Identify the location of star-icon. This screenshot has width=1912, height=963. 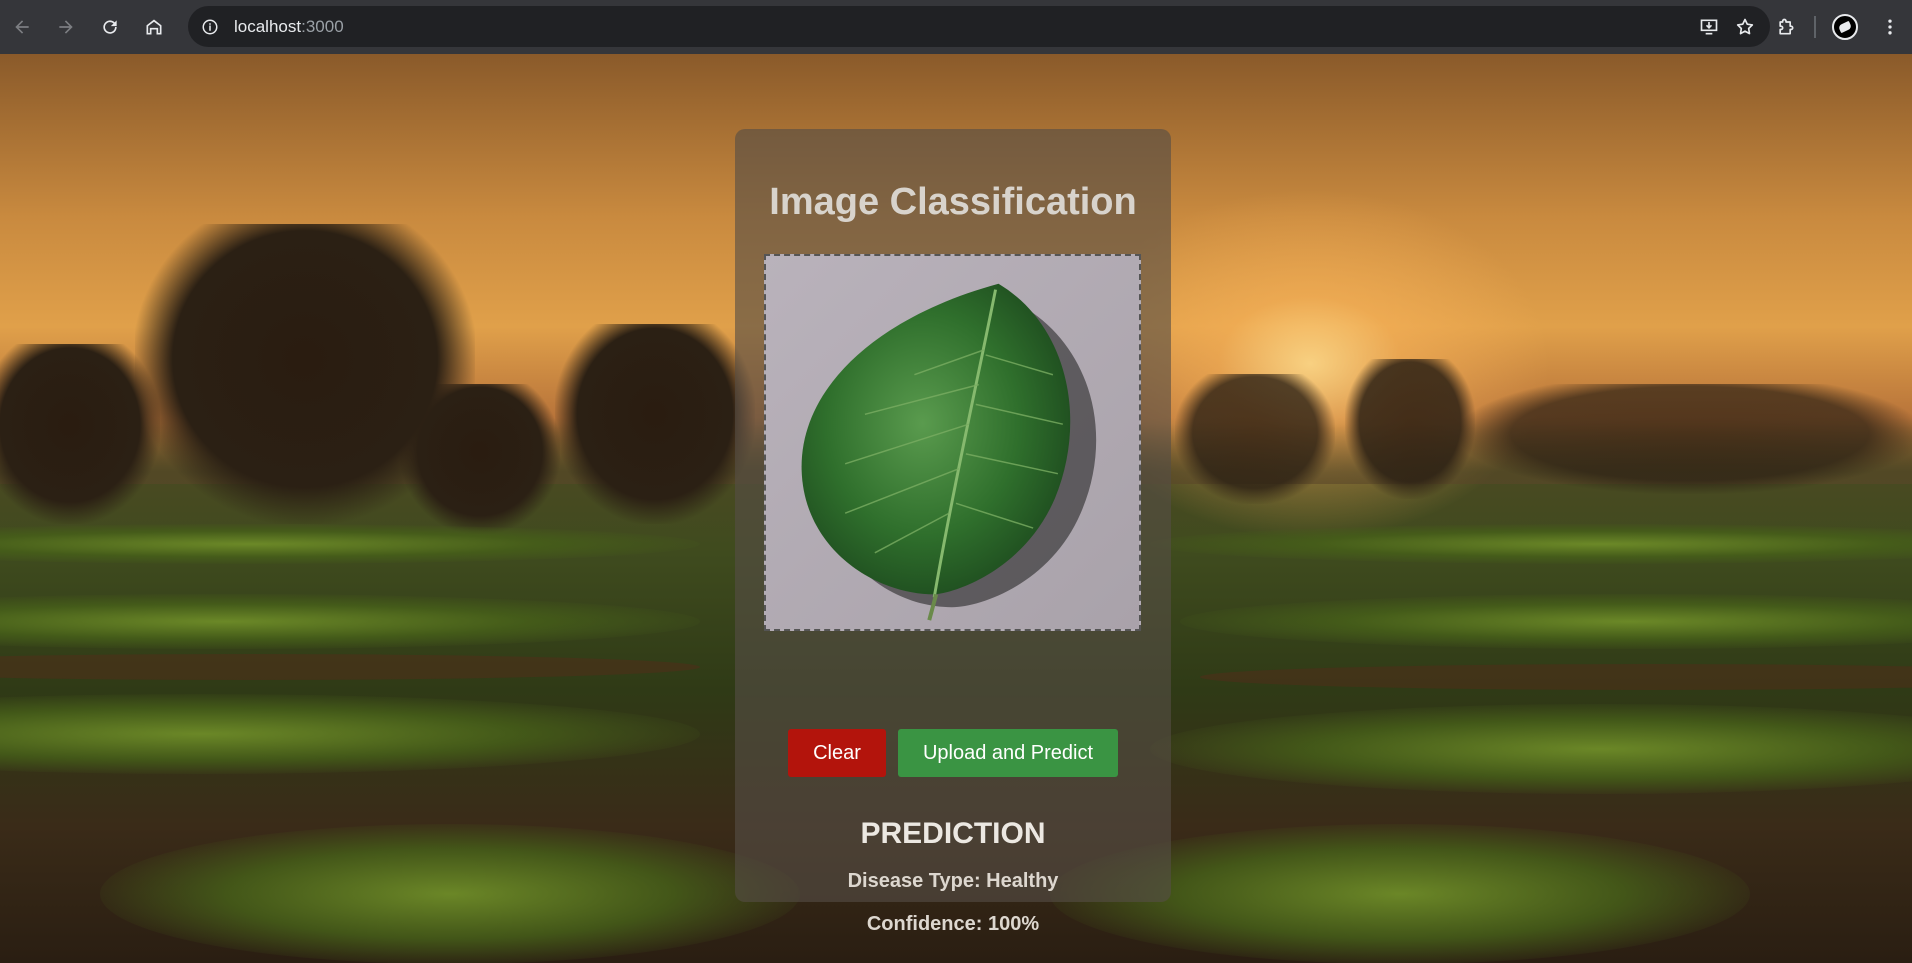
(1745, 27).